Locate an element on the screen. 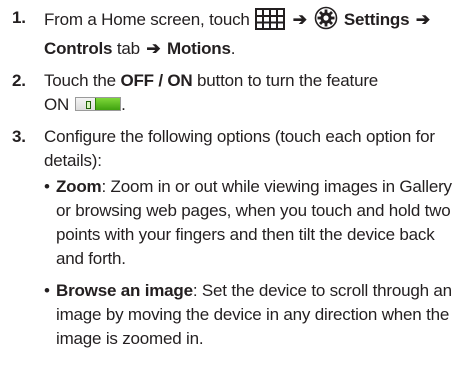 Image resolution: width=473 pixels, height=387 pixels. option-term: Browse an image is located at coordinates (124, 290).